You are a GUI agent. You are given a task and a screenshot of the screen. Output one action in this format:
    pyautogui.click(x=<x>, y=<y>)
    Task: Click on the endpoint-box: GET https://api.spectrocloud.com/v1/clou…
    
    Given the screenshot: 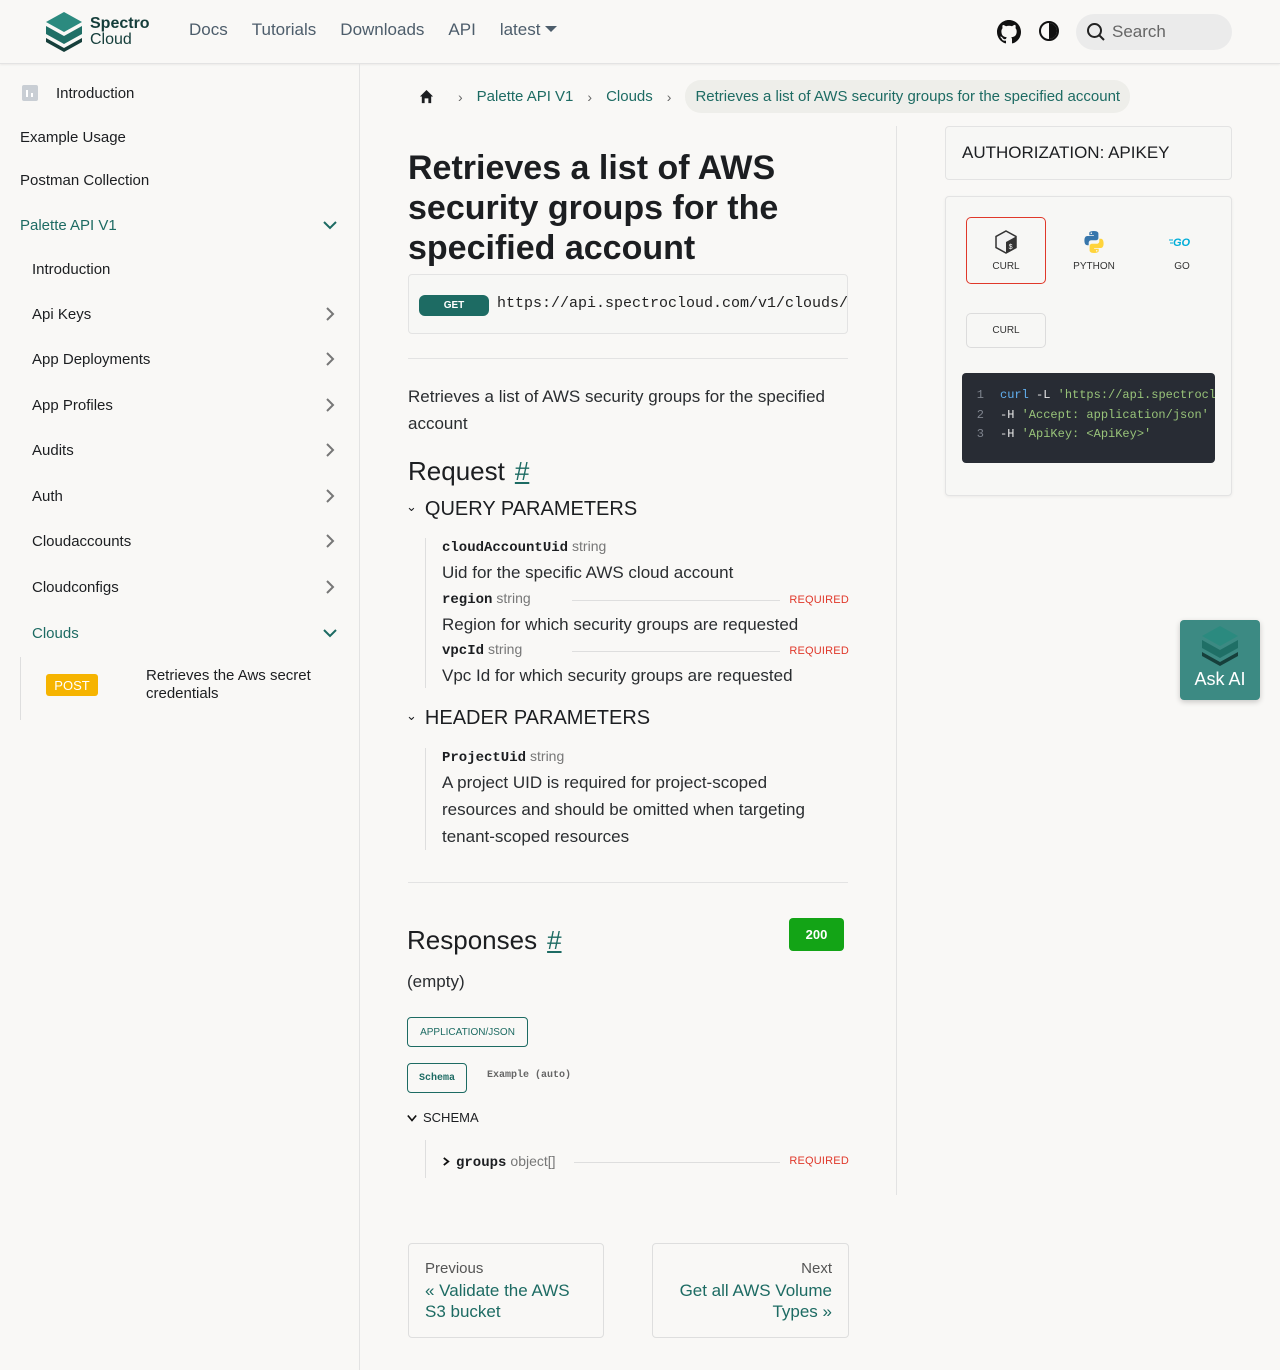 What is the action you would take?
    pyautogui.click(x=628, y=304)
    